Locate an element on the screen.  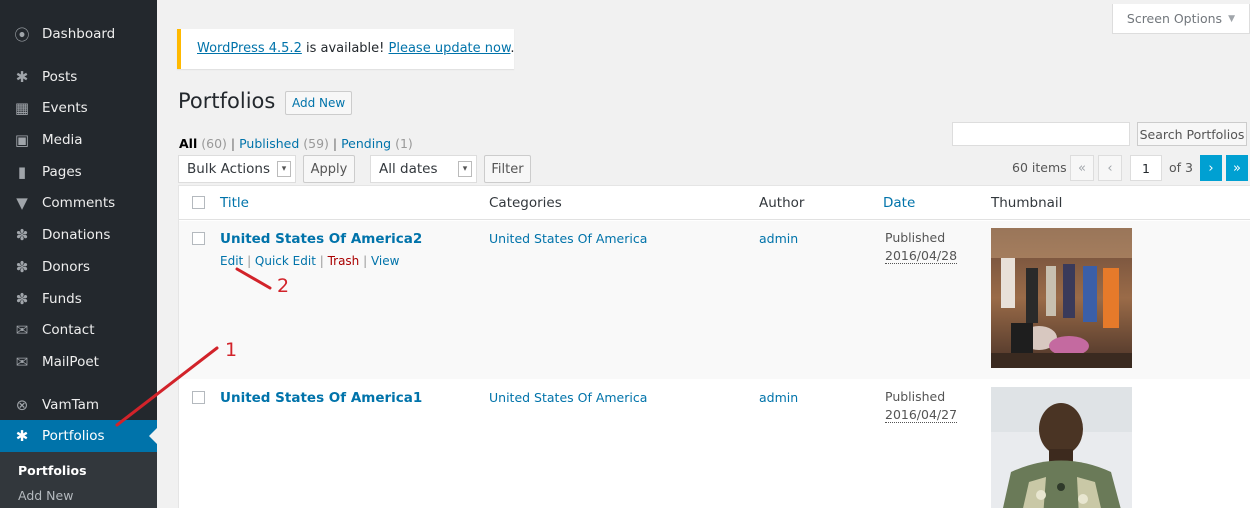
wordpress-version-link: WordPress 4.5.2 is located at coordinates (249, 48).